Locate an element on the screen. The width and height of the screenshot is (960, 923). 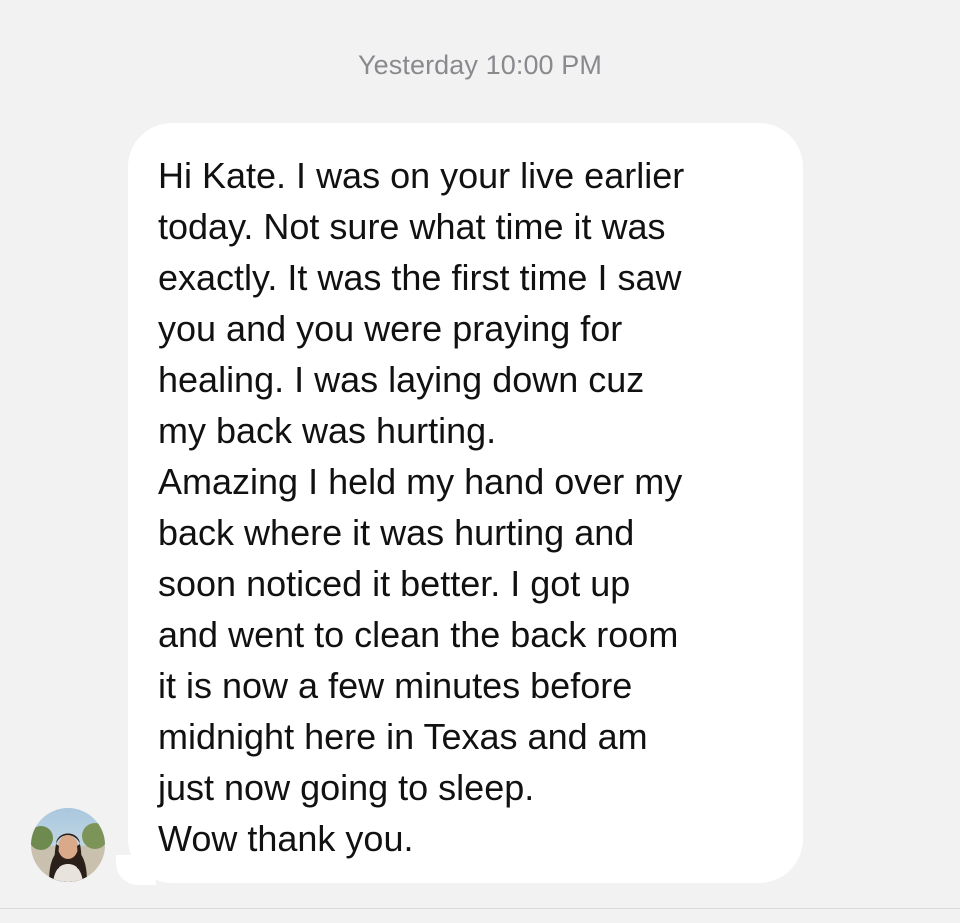
message-line: just now going to sleep. is located at coordinates (346, 787).